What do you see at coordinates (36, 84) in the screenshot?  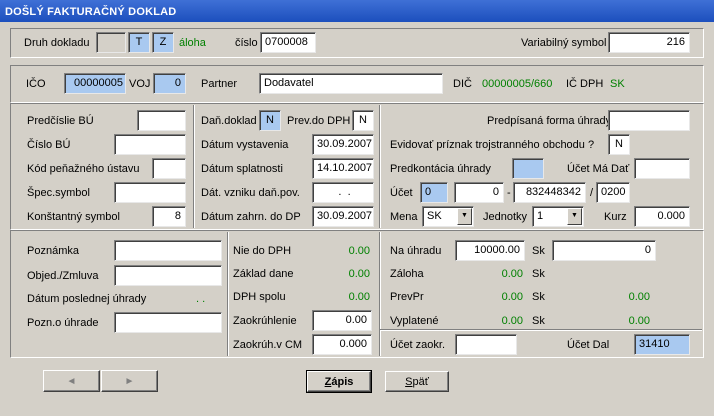 I see `ico-label: IČO` at bounding box center [36, 84].